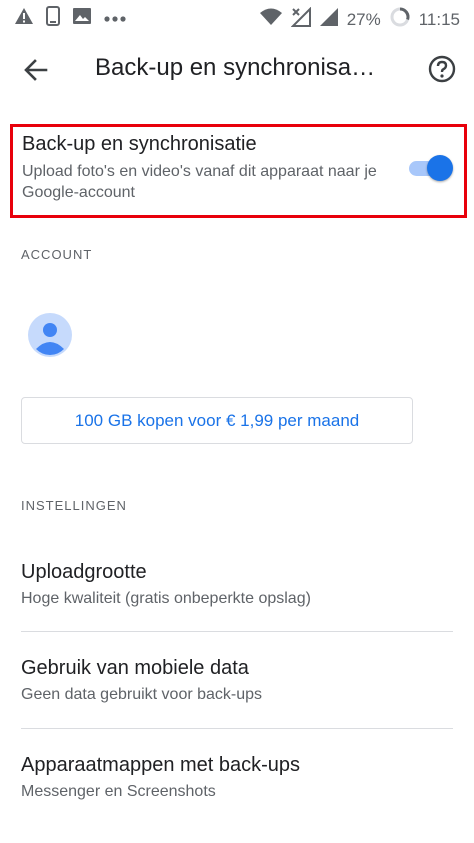  I want to click on status-bar-right: 27% 11:15, so click(359, 19).